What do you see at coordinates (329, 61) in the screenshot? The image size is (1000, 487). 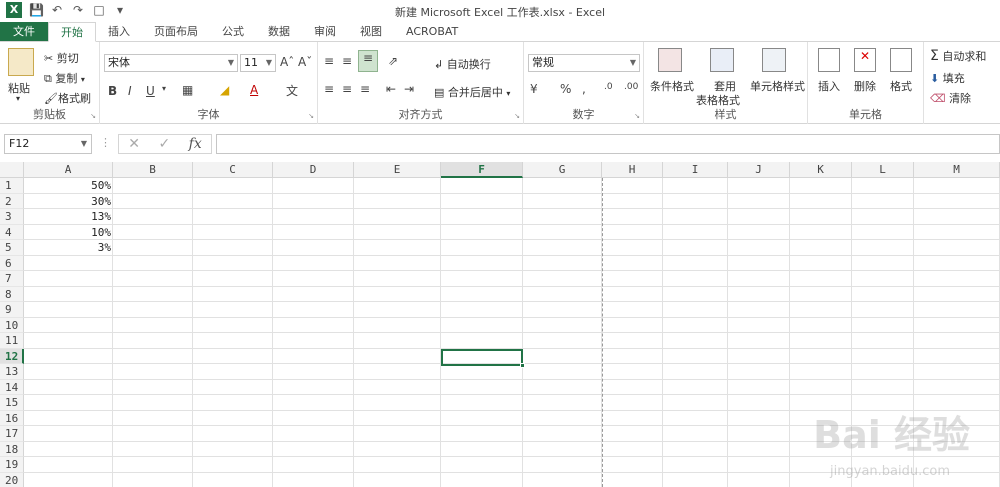 I see `align-top-icon: ≡` at bounding box center [329, 61].